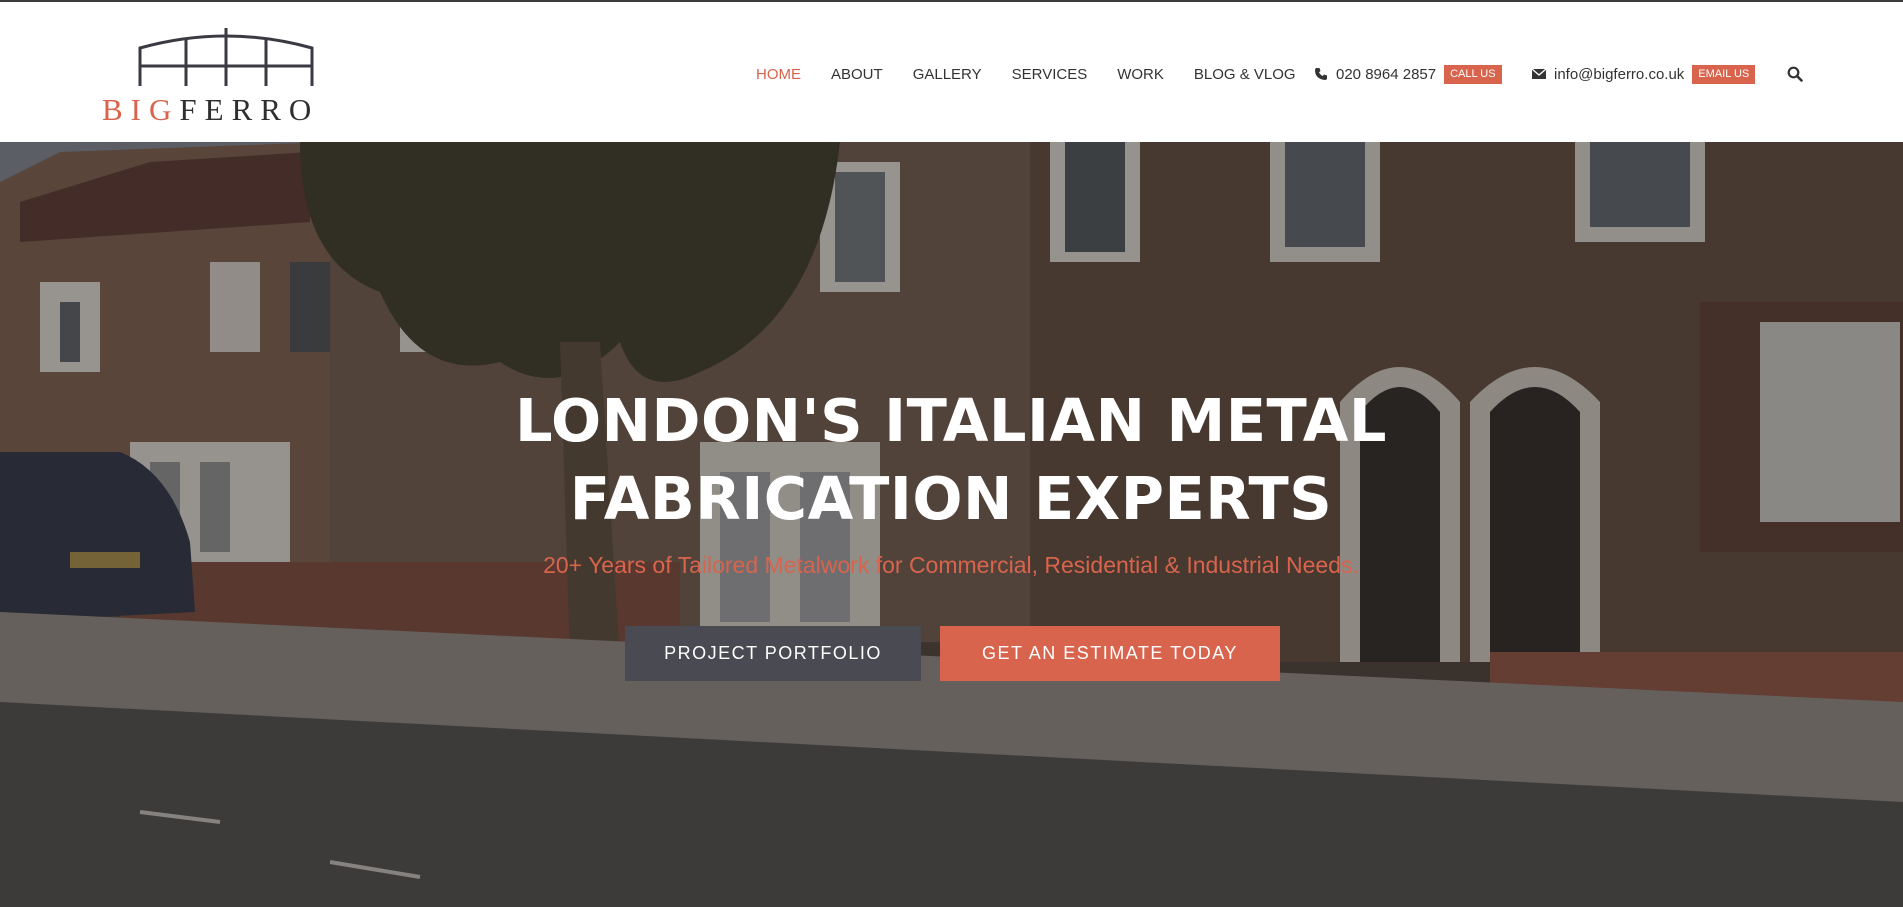  Describe the element at coordinates (1110, 653) in the screenshot. I see `get-estimate-button: GET AN ESTIMATE TODAY` at that location.